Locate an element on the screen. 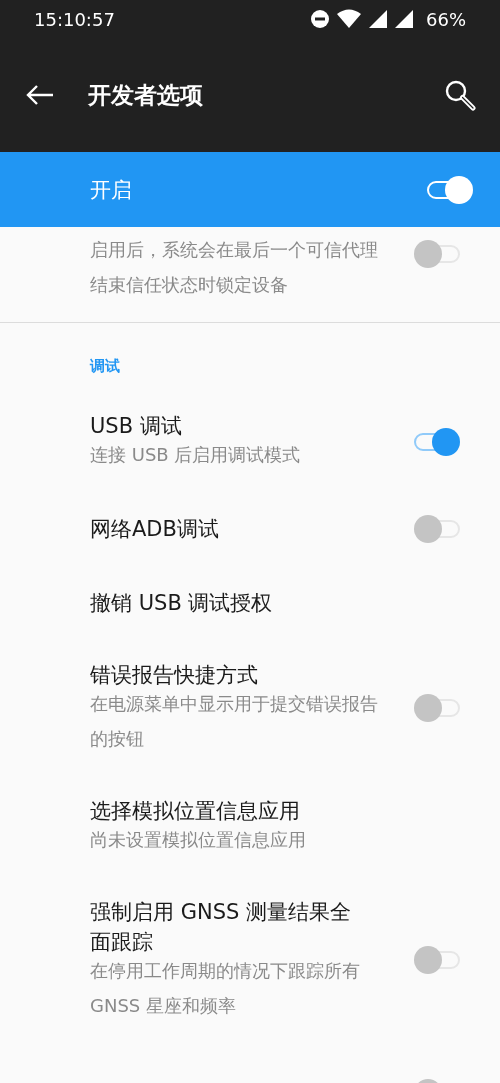 The width and height of the screenshot is (500, 1083). setting-title: 网络ADB调试 is located at coordinates (155, 529).